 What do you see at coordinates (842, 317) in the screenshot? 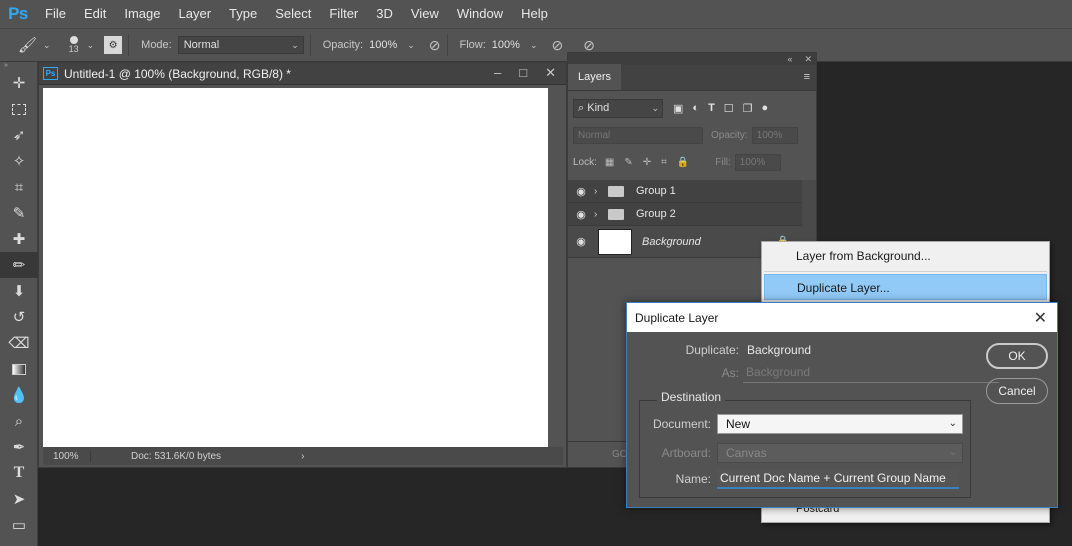
I see `dialog-title-bar: Duplicate Layer ✕` at bounding box center [842, 317].